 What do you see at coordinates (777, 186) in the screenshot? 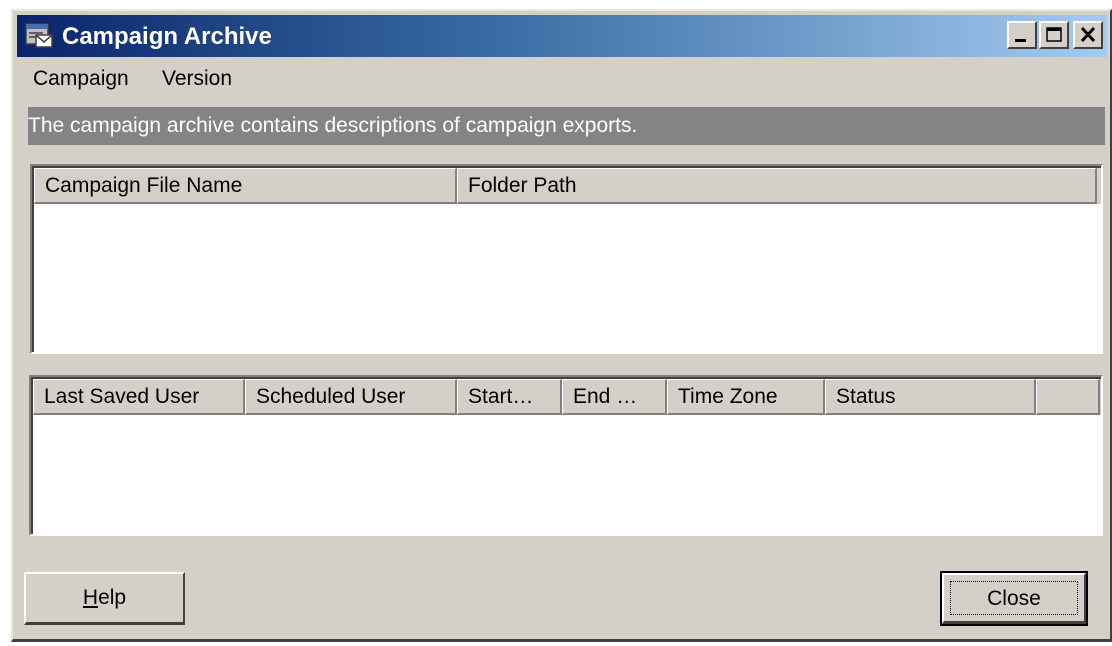
I see `column-header-folder-path: Folder Path` at bounding box center [777, 186].